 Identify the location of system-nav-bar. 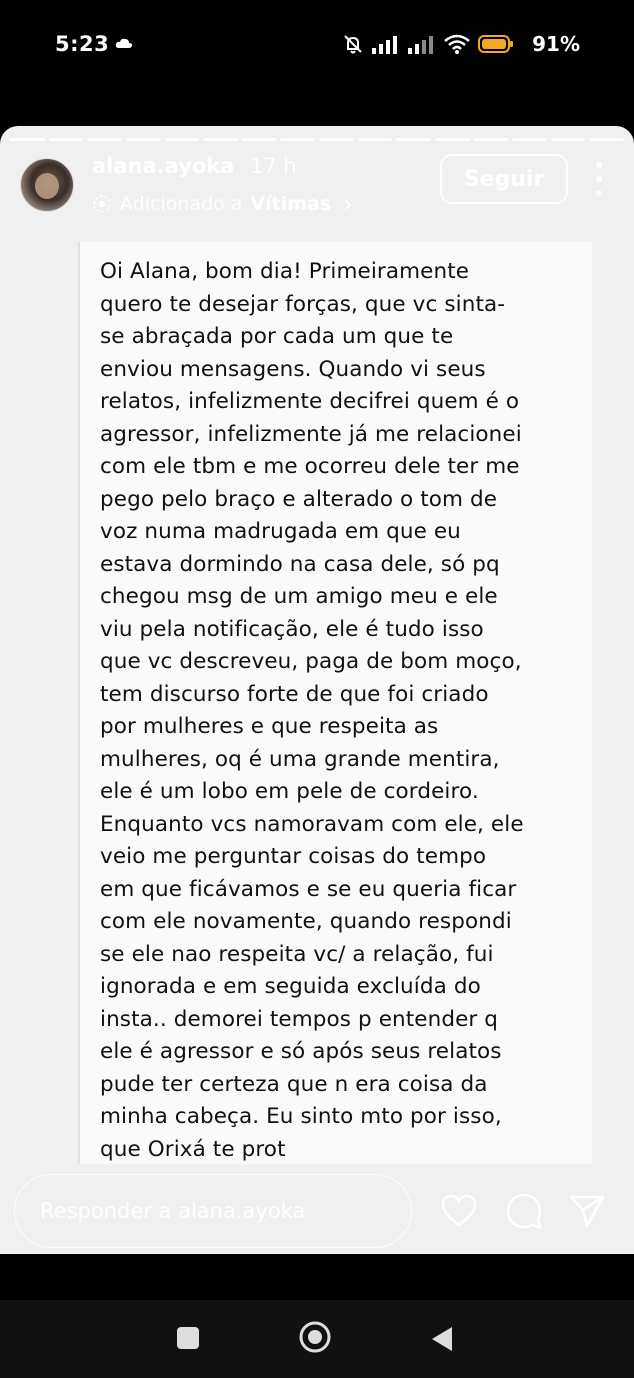
(317, 1339).